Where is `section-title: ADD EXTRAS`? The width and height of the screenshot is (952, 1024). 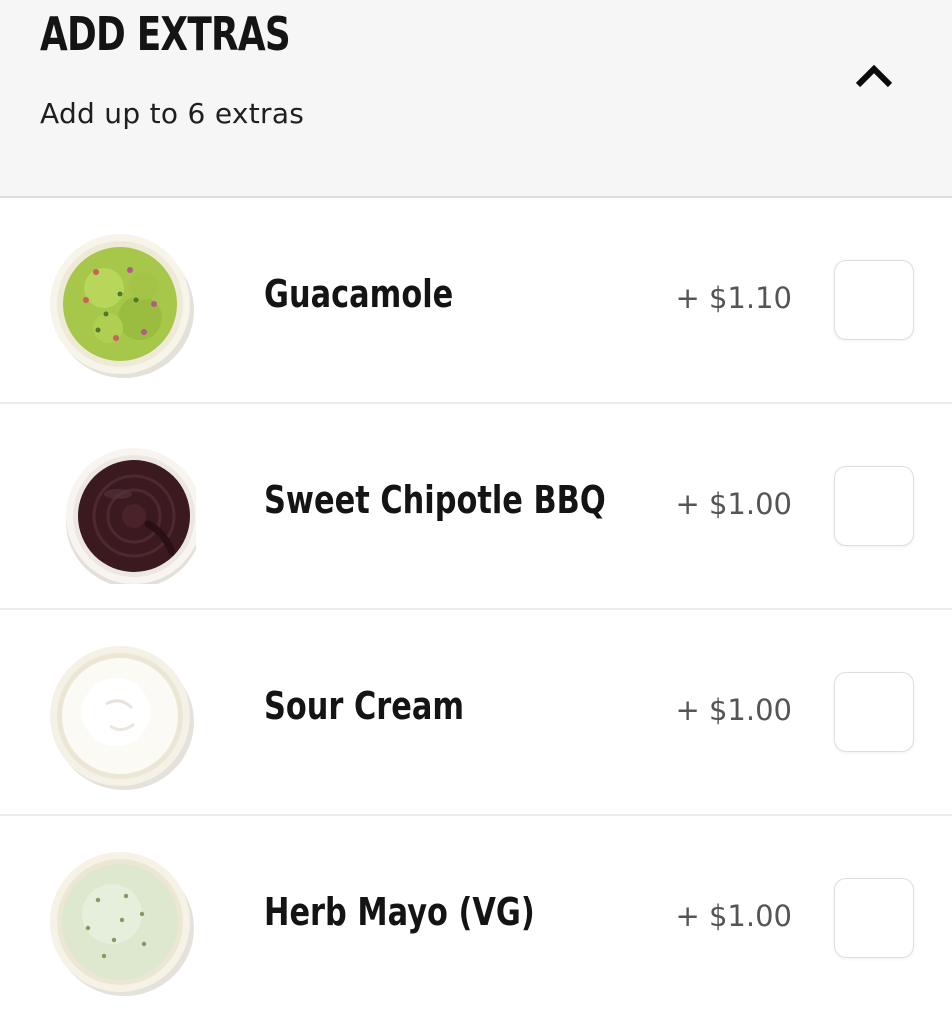
section-title: ADD EXTRAS is located at coordinates (165, 34).